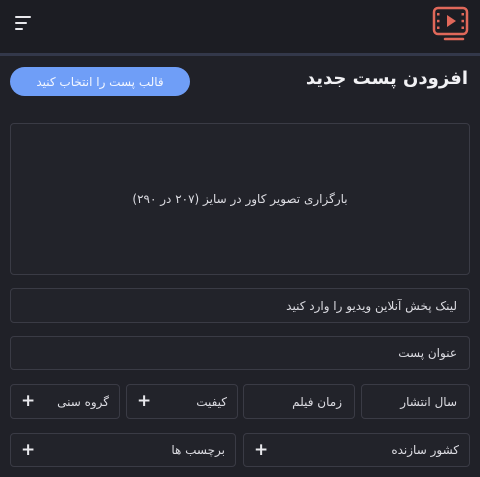 This screenshot has width=480, height=477. Describe the element at coordinates (356, 450) in the screenshot. I see `country-select: کشور سازنده +` at that location.